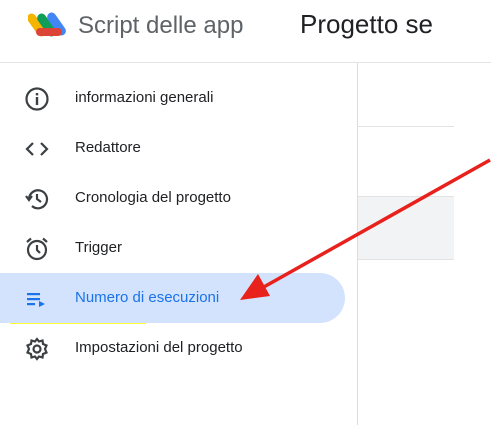 The width and height of the screenshot is (491, 425). What do you see at coordinates (406, 228) in the screenshot?
I see `content-row` at bounding box center [406, 228].